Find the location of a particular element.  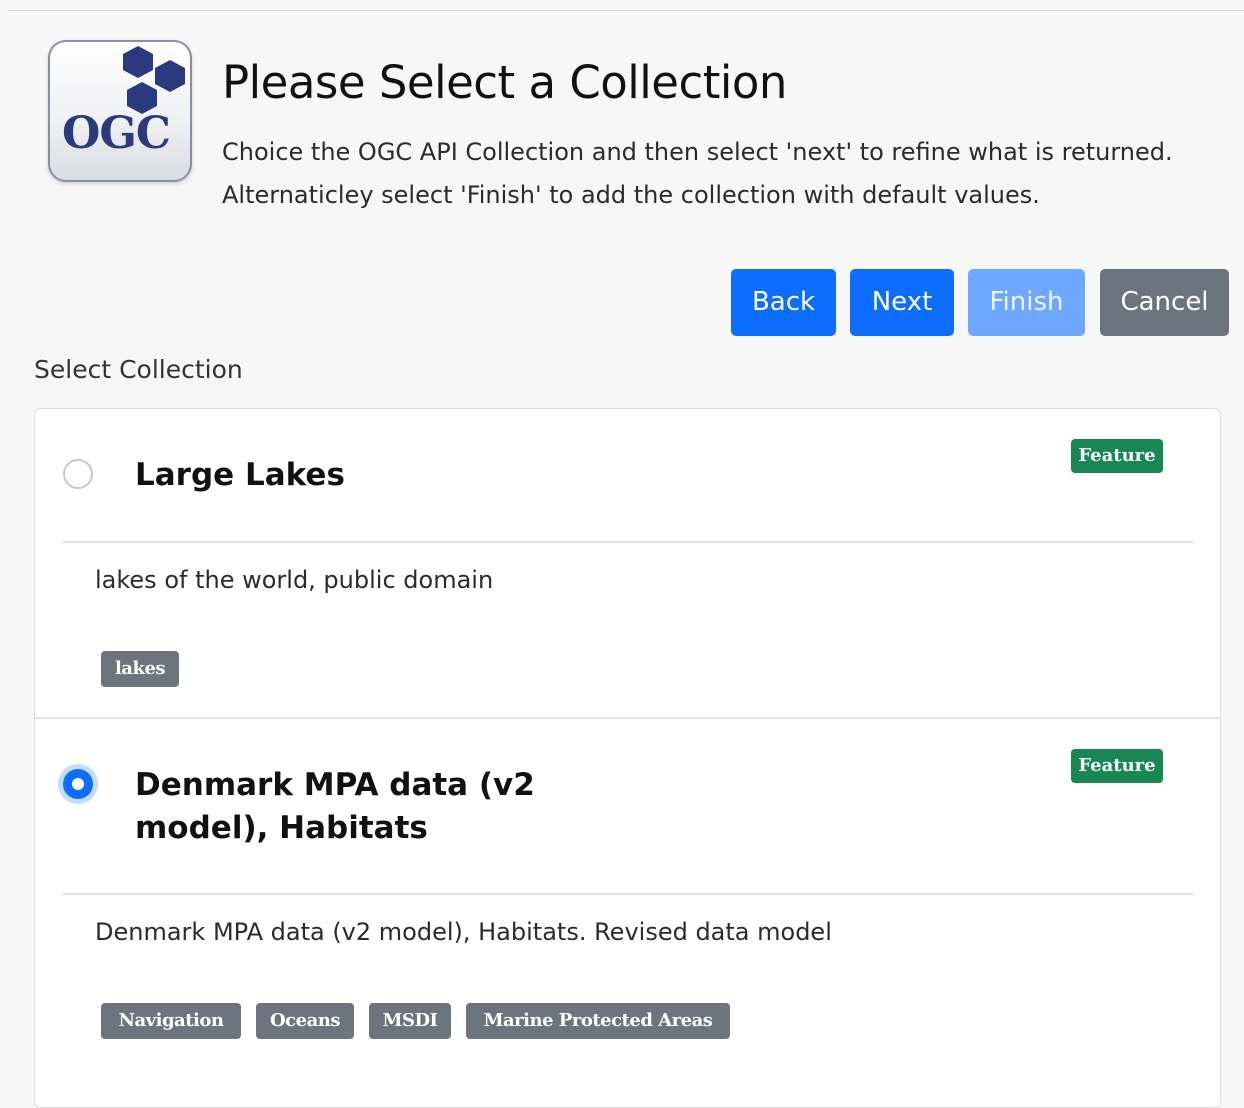

back-button: Back is located at coordinates (783, 302).